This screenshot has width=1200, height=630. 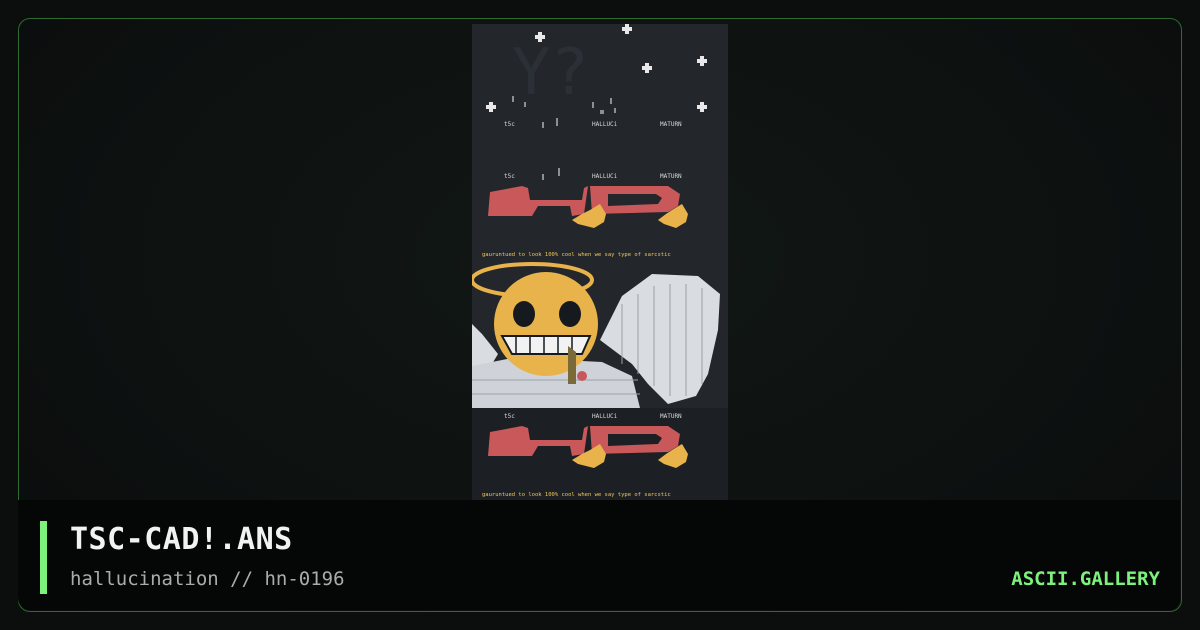 I want to click on cigarette-tip, so click(x=582, y=376).